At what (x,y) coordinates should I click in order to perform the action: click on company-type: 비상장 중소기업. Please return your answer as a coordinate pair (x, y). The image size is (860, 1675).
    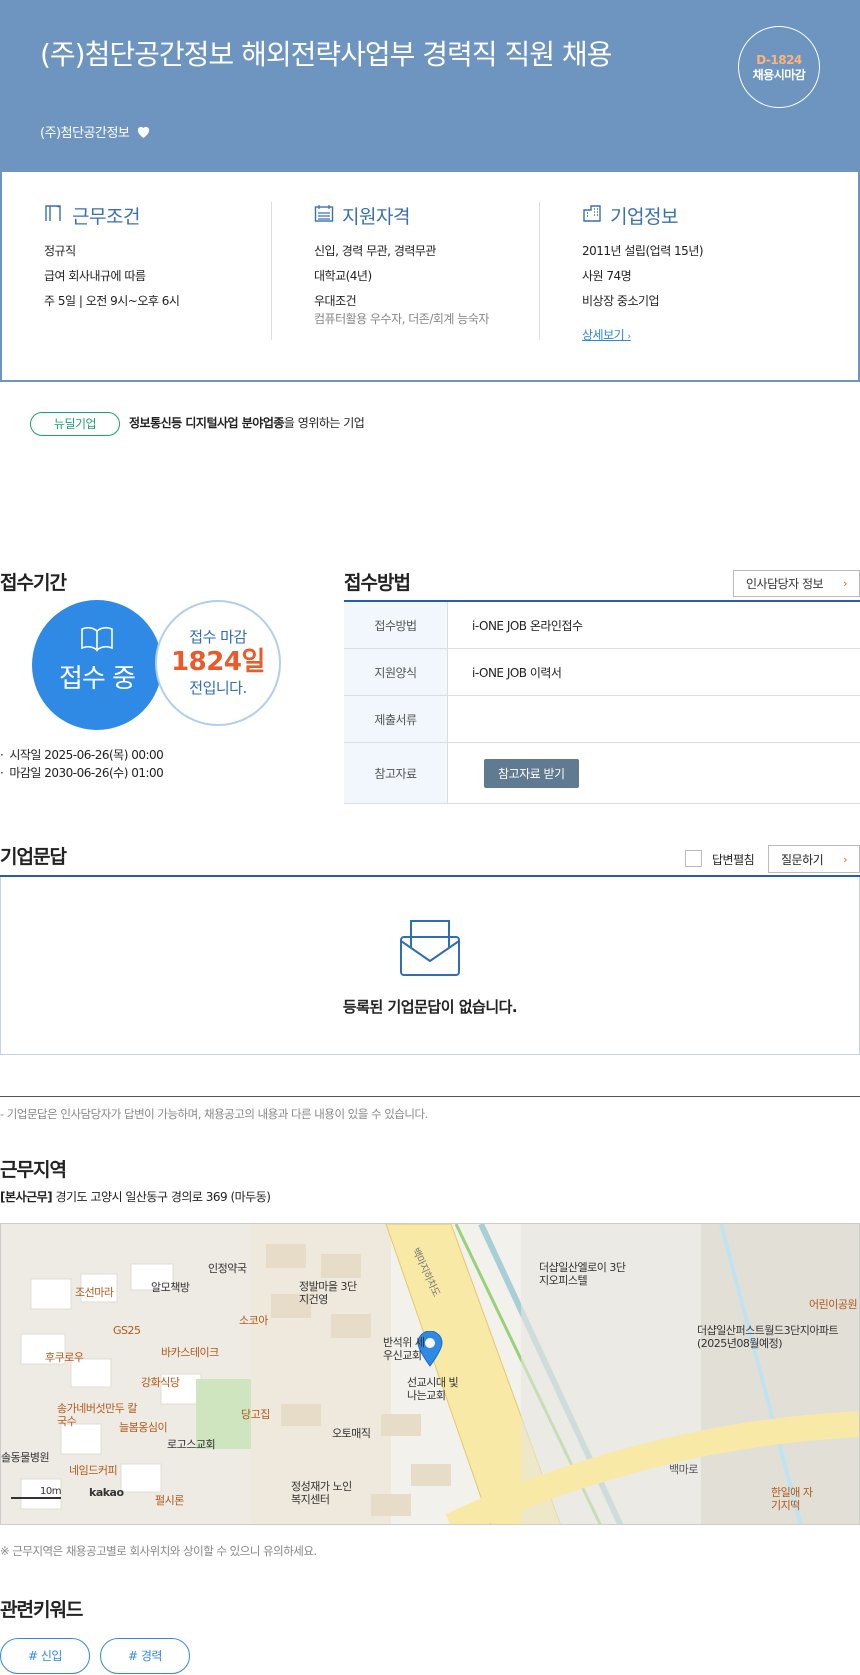
    Looking at the image, I should click on (621, 301).